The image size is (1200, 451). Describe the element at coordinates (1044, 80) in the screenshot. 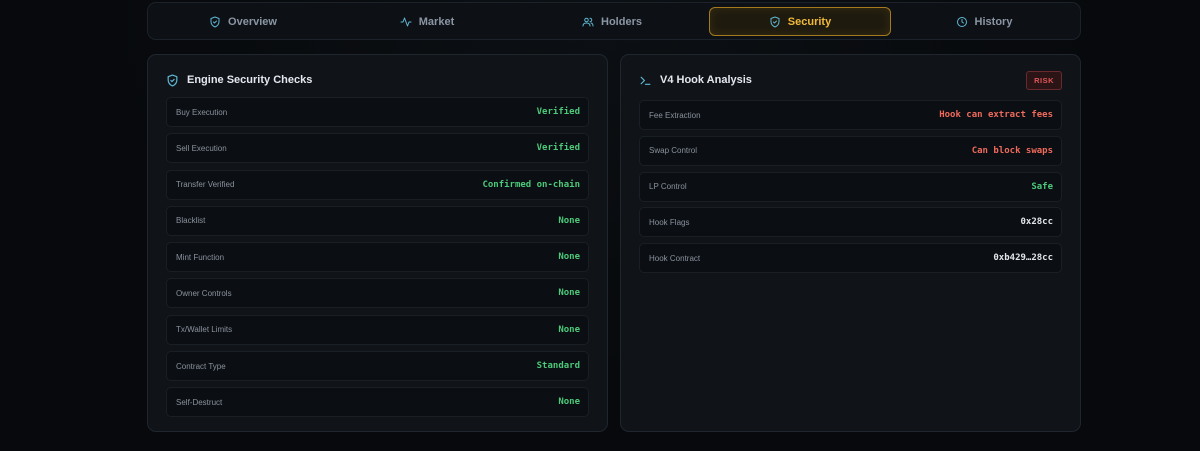

I see `risk-badge: RISK` at that location.